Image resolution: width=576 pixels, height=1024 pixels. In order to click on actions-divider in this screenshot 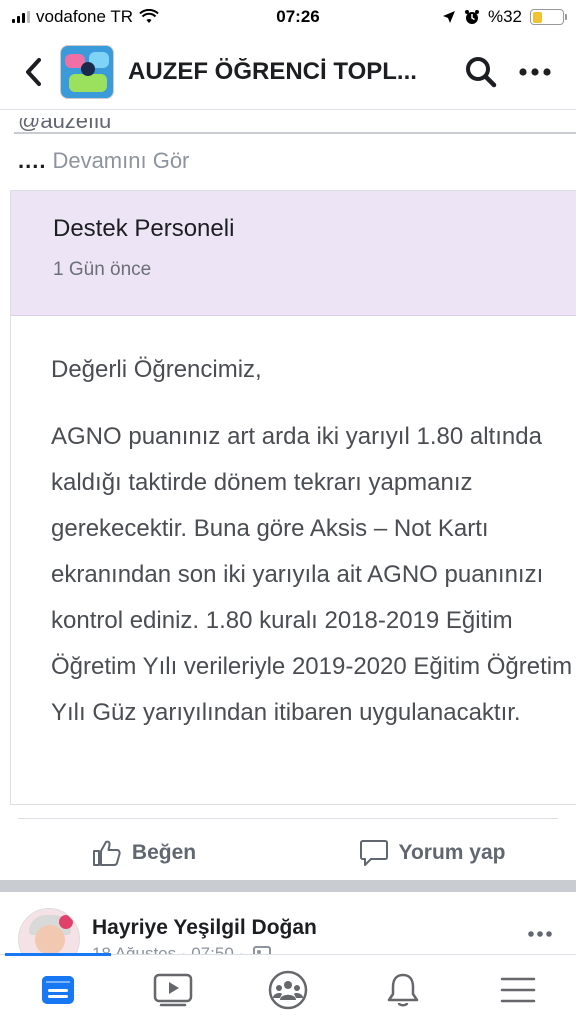, I will do `click(288, 818)`.